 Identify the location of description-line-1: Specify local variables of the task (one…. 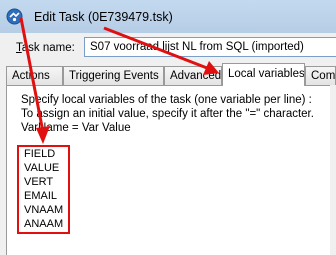
(166, 100).